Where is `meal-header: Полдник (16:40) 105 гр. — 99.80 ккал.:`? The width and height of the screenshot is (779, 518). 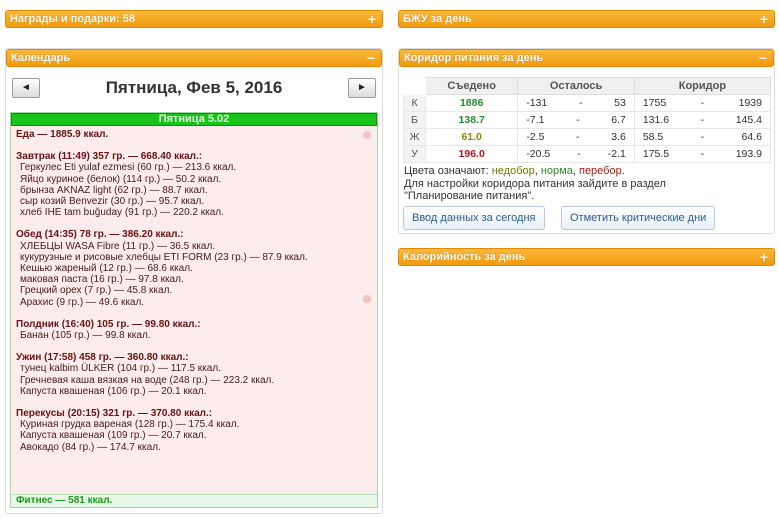 meal-header: Полдник (16:40) 105 гр. — 99.80 ккал.: is located at coordinates (194, 324).